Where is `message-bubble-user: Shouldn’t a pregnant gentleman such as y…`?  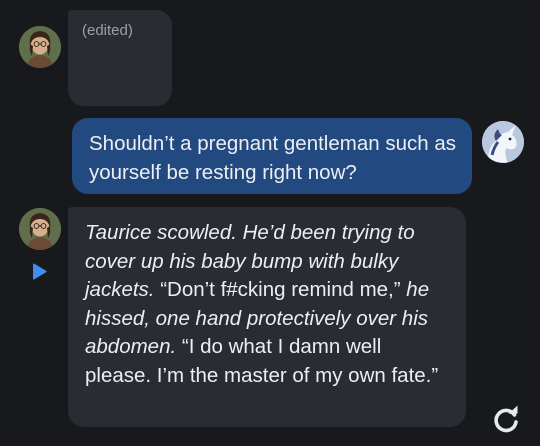 message-bubble-user: Shouldn’t a pregnant gentleman such as y… is located at coordinates (272, 156).